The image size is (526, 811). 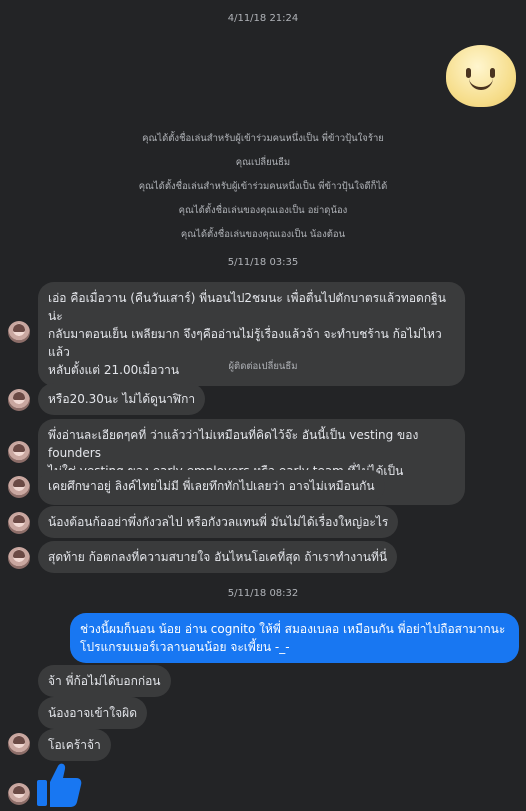 What do you see at coordinates (122, 399) in the screenshot?
I see `message-bubble: หรือ20.30นะ ไม่ได้ดูนาฬิกา` at bounding box center [122, 399].